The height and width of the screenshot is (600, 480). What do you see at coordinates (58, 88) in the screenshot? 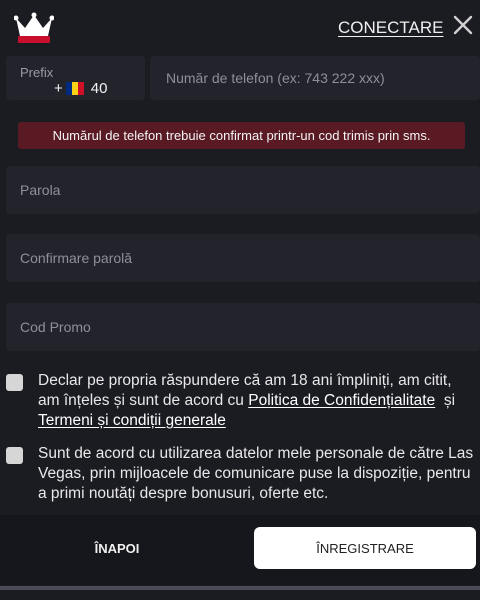
I see `prefix-plus: +` at bounding box center [58, 88].